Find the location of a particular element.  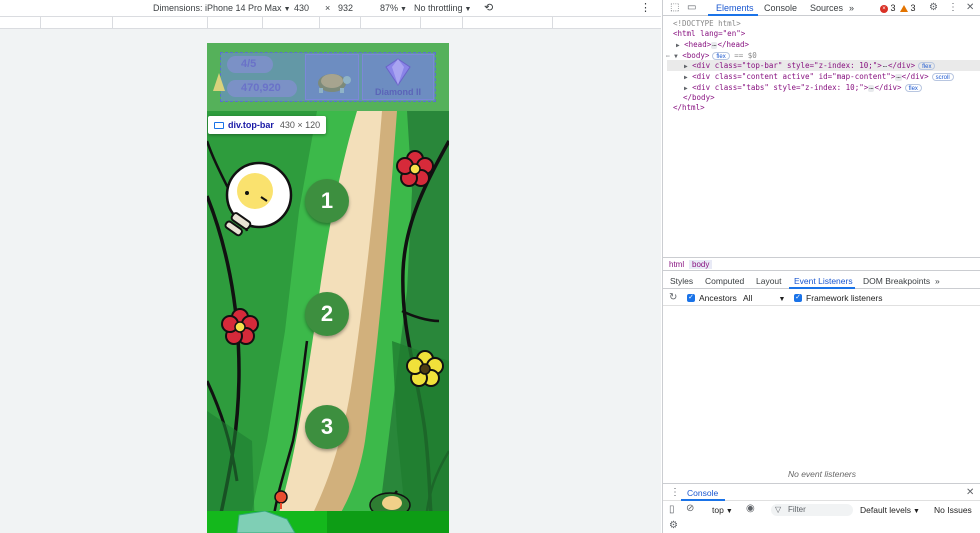

eye-icon: ◉ is located at coordinates (750, 508).